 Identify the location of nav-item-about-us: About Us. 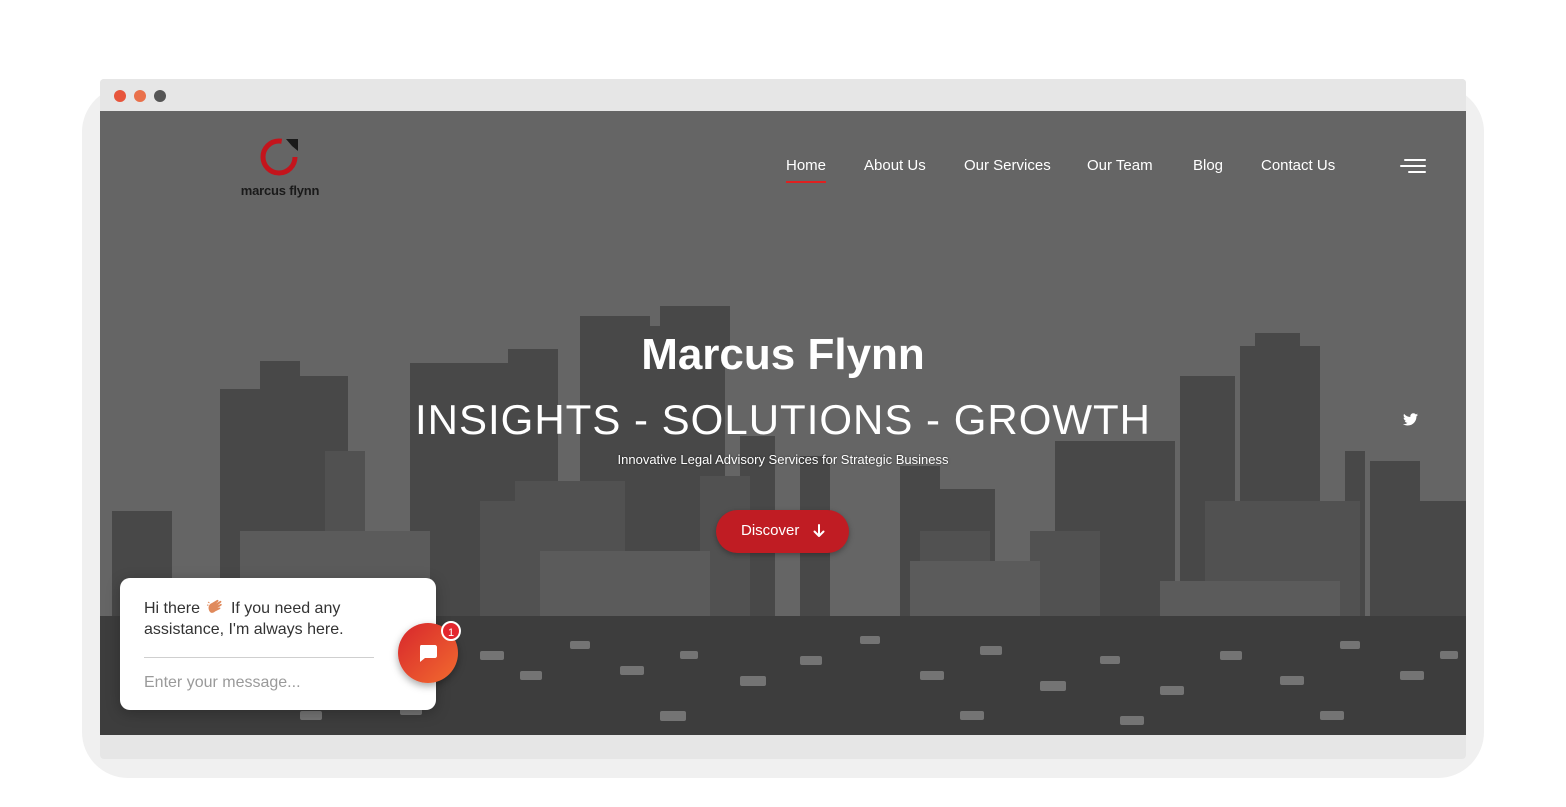
(895, 165).